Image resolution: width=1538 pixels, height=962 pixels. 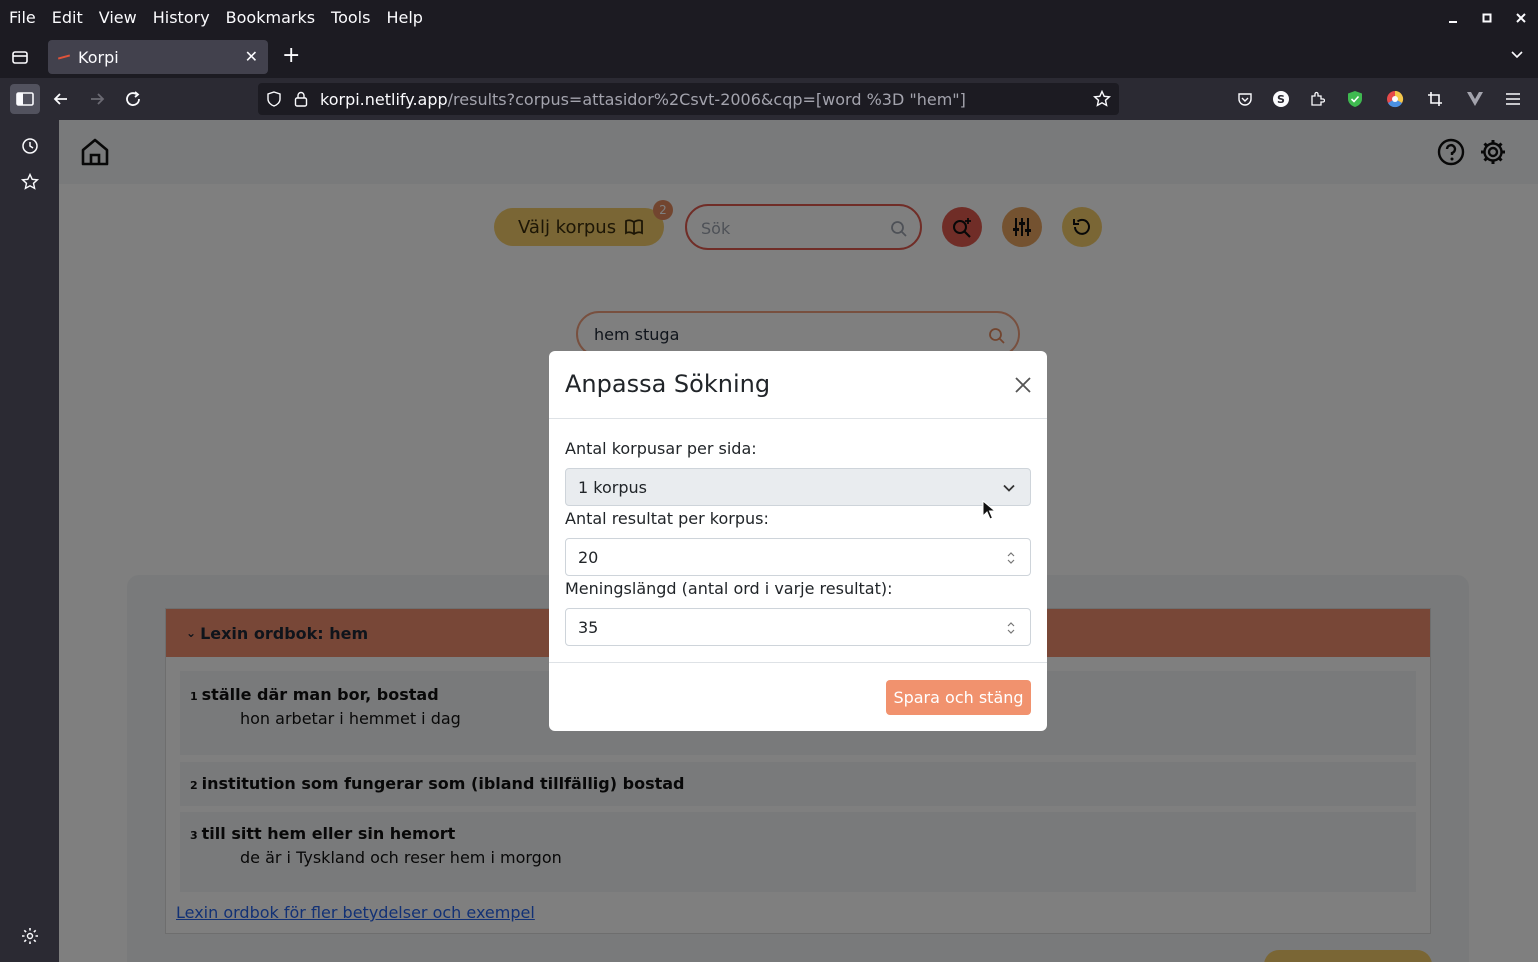 I want to click on modal-footer-divider, so click(x=798, y=662).